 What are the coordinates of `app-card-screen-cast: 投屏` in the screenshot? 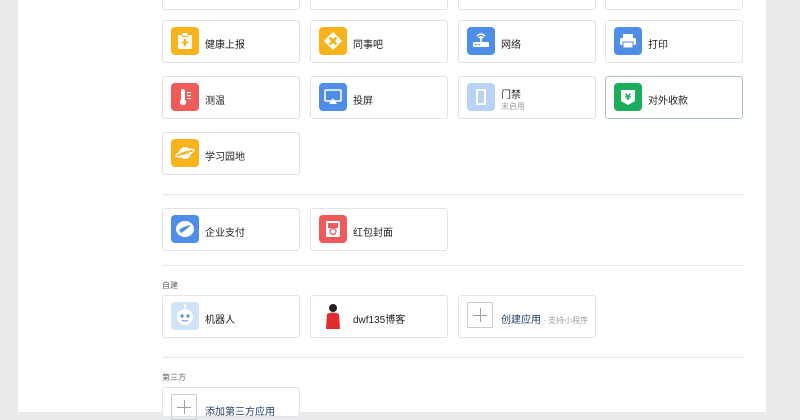 It's located at (379, 97).